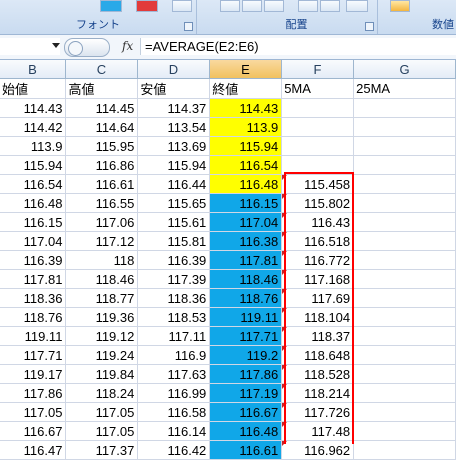 The image size is (456, 460). What do you see at coordinates (246, 203) in the screenshot?
I see `cell-e: 116.15` at bounding box center [246, 203].